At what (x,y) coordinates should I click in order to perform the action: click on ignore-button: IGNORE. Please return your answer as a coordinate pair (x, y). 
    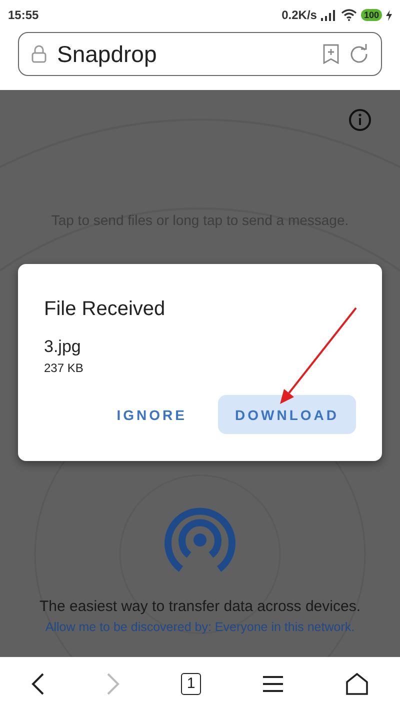
    Looking at the image, I should click on (152, 414).